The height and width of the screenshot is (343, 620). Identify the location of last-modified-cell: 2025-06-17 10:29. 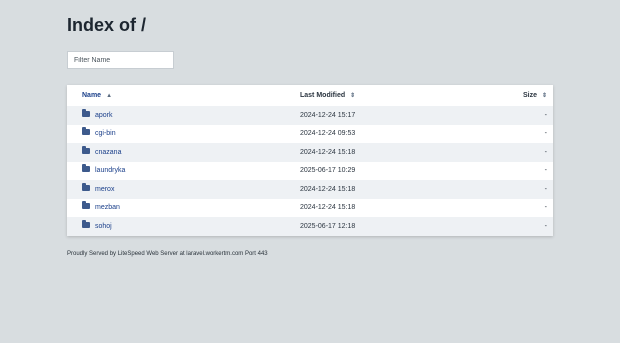
(328, 171).